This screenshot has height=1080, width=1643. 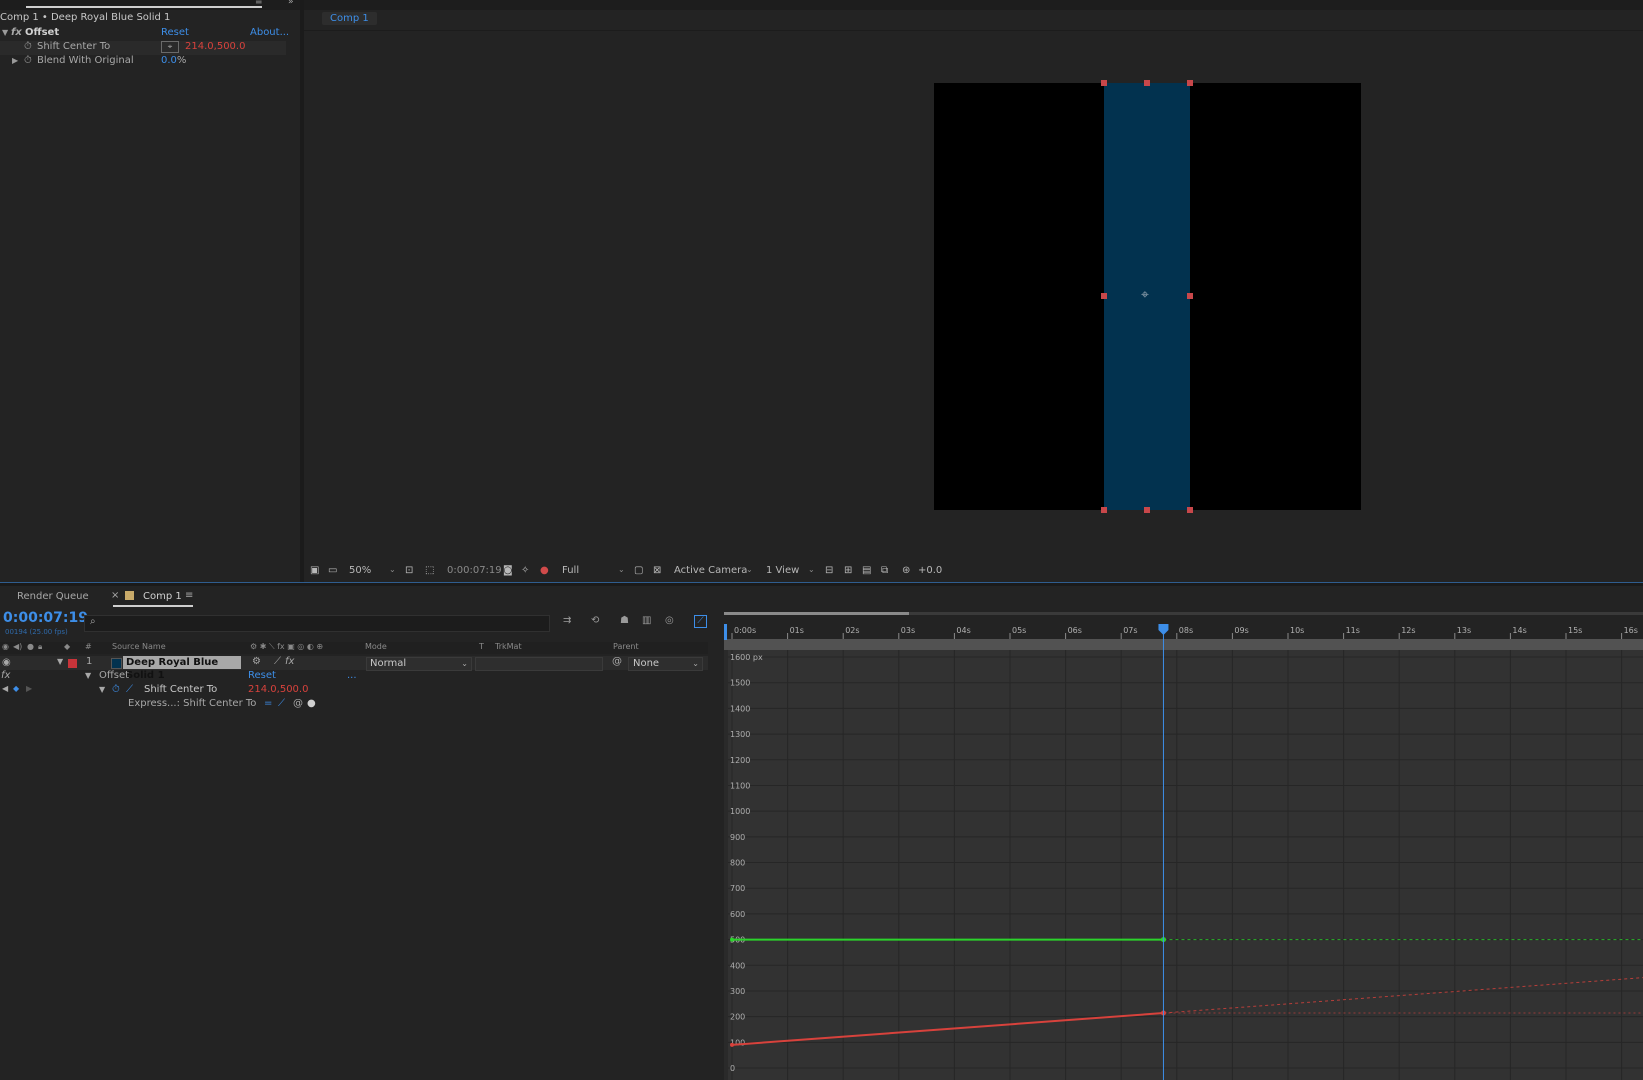 I want to click on reset-exposure-icon: ⊛, so click(x=906, y=570).